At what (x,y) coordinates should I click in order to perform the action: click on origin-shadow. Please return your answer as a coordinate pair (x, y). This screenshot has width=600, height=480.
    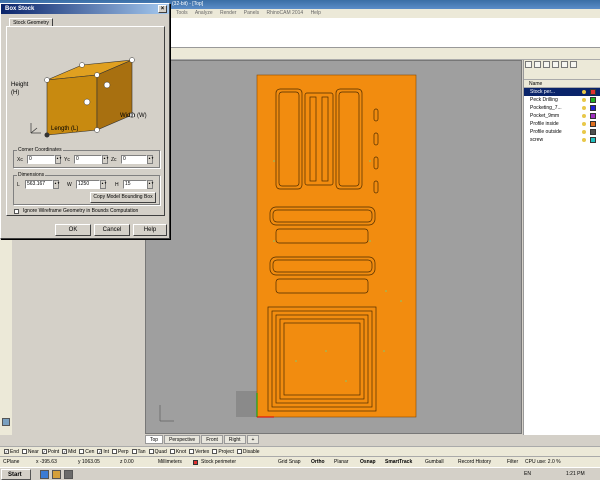
    Looking at the image, I should click on (247, 404).